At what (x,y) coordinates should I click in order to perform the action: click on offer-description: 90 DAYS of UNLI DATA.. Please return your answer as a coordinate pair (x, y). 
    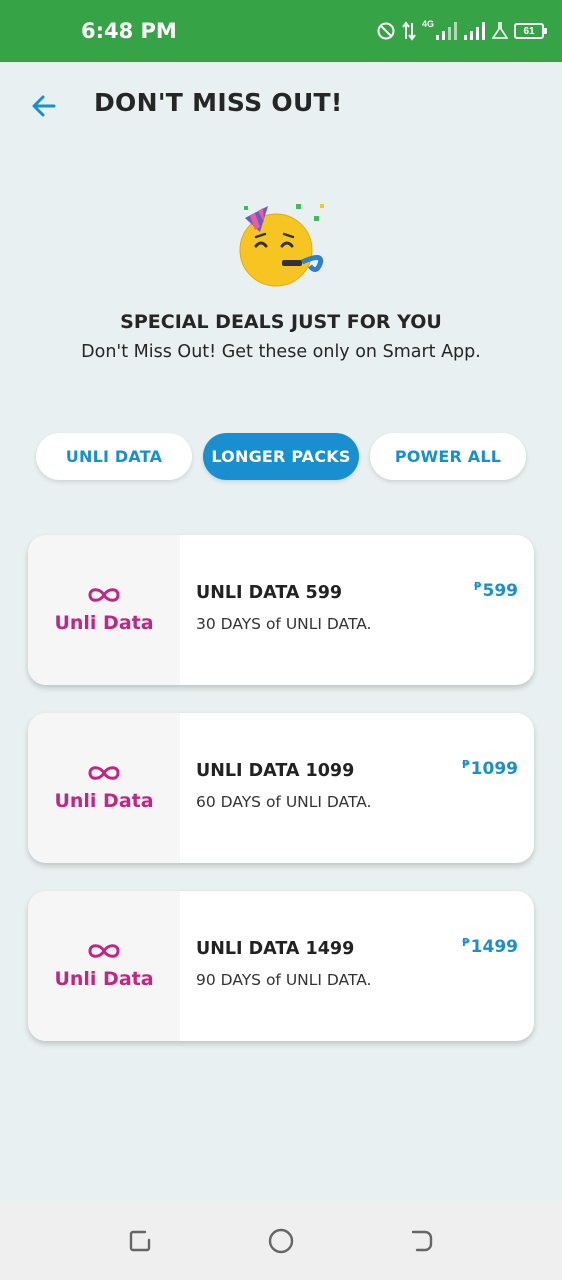
    Looking at the image, I should click on (284, 980).